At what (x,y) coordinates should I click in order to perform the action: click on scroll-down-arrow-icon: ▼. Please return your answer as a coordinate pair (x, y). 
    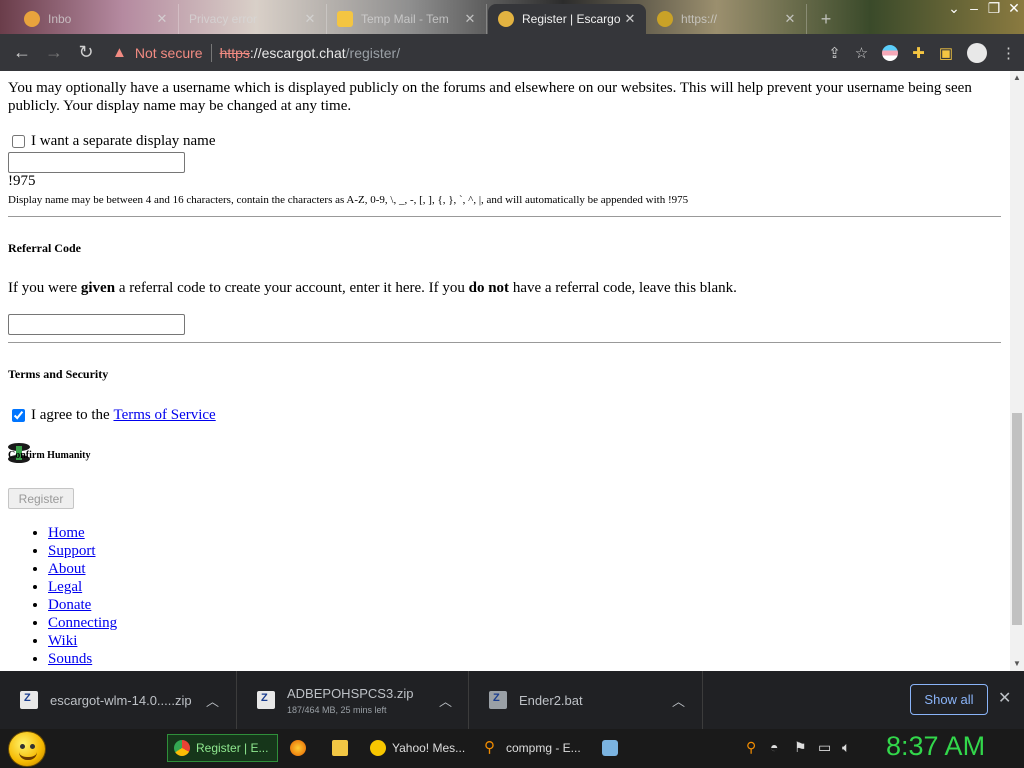
    Looking at the image, I should click on (1017, 663).